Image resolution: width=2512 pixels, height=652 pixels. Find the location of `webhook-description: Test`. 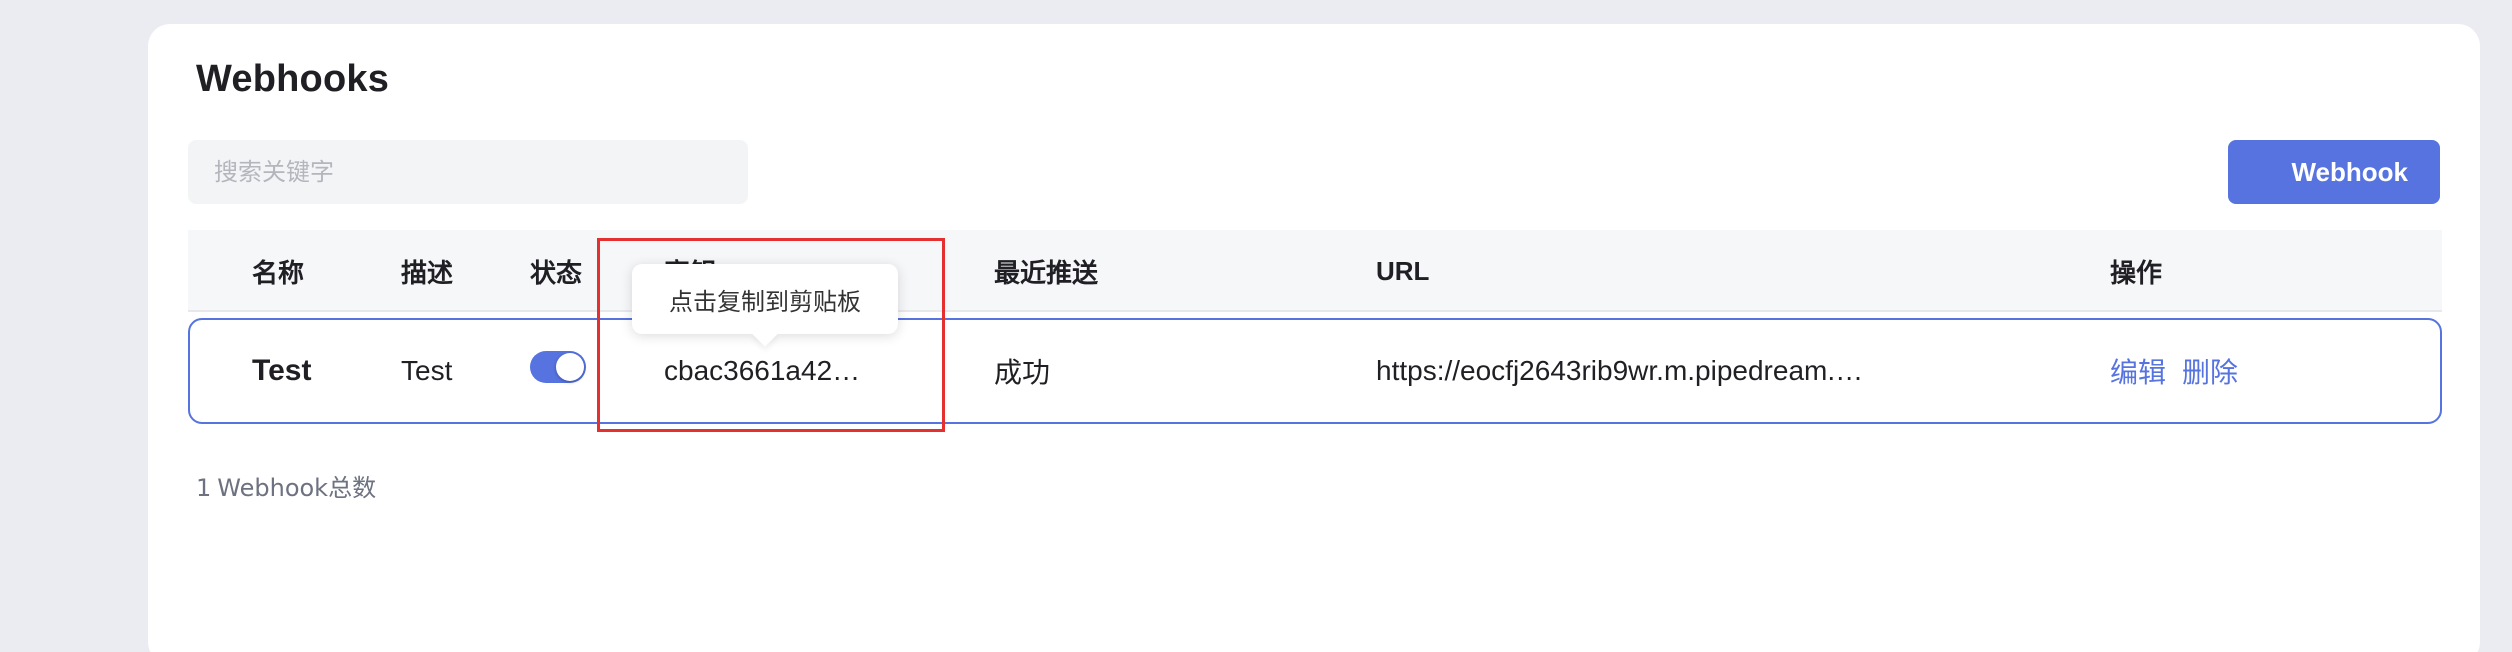

webhook-description: Test is located at coordinates (427, 370).